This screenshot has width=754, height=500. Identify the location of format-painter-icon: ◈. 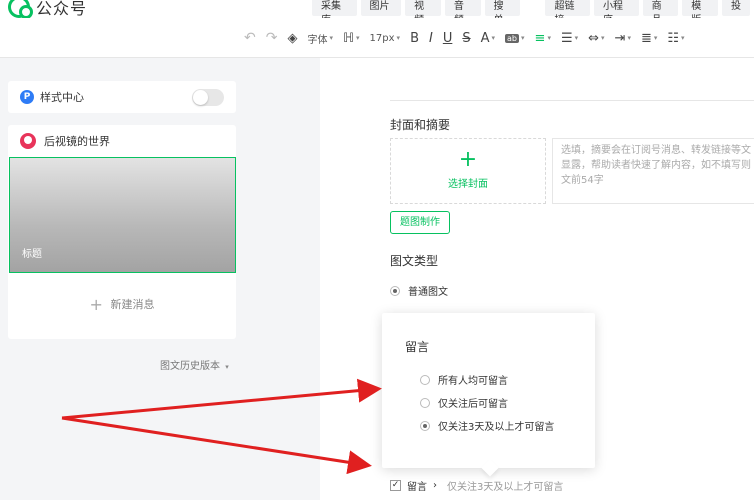
(292, 38).